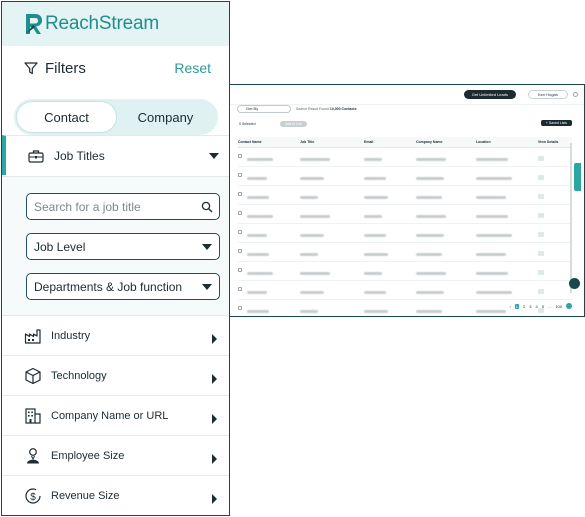 Image resolution: width=585 pixels, height=517 pixels. I want to click on logo-text: ReachStream, so click(102, 23).